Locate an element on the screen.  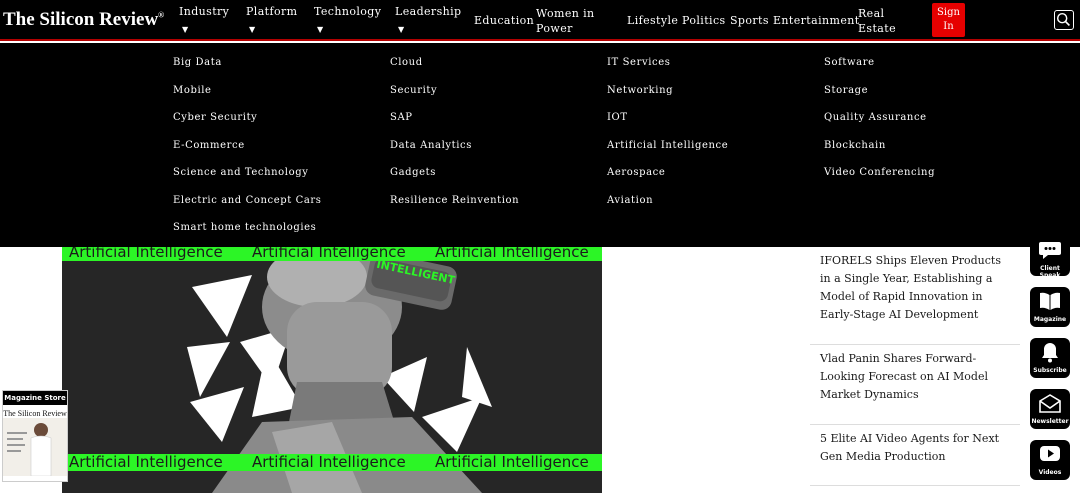
nav-platform-label: Platform is located at coordinates (272, 11).